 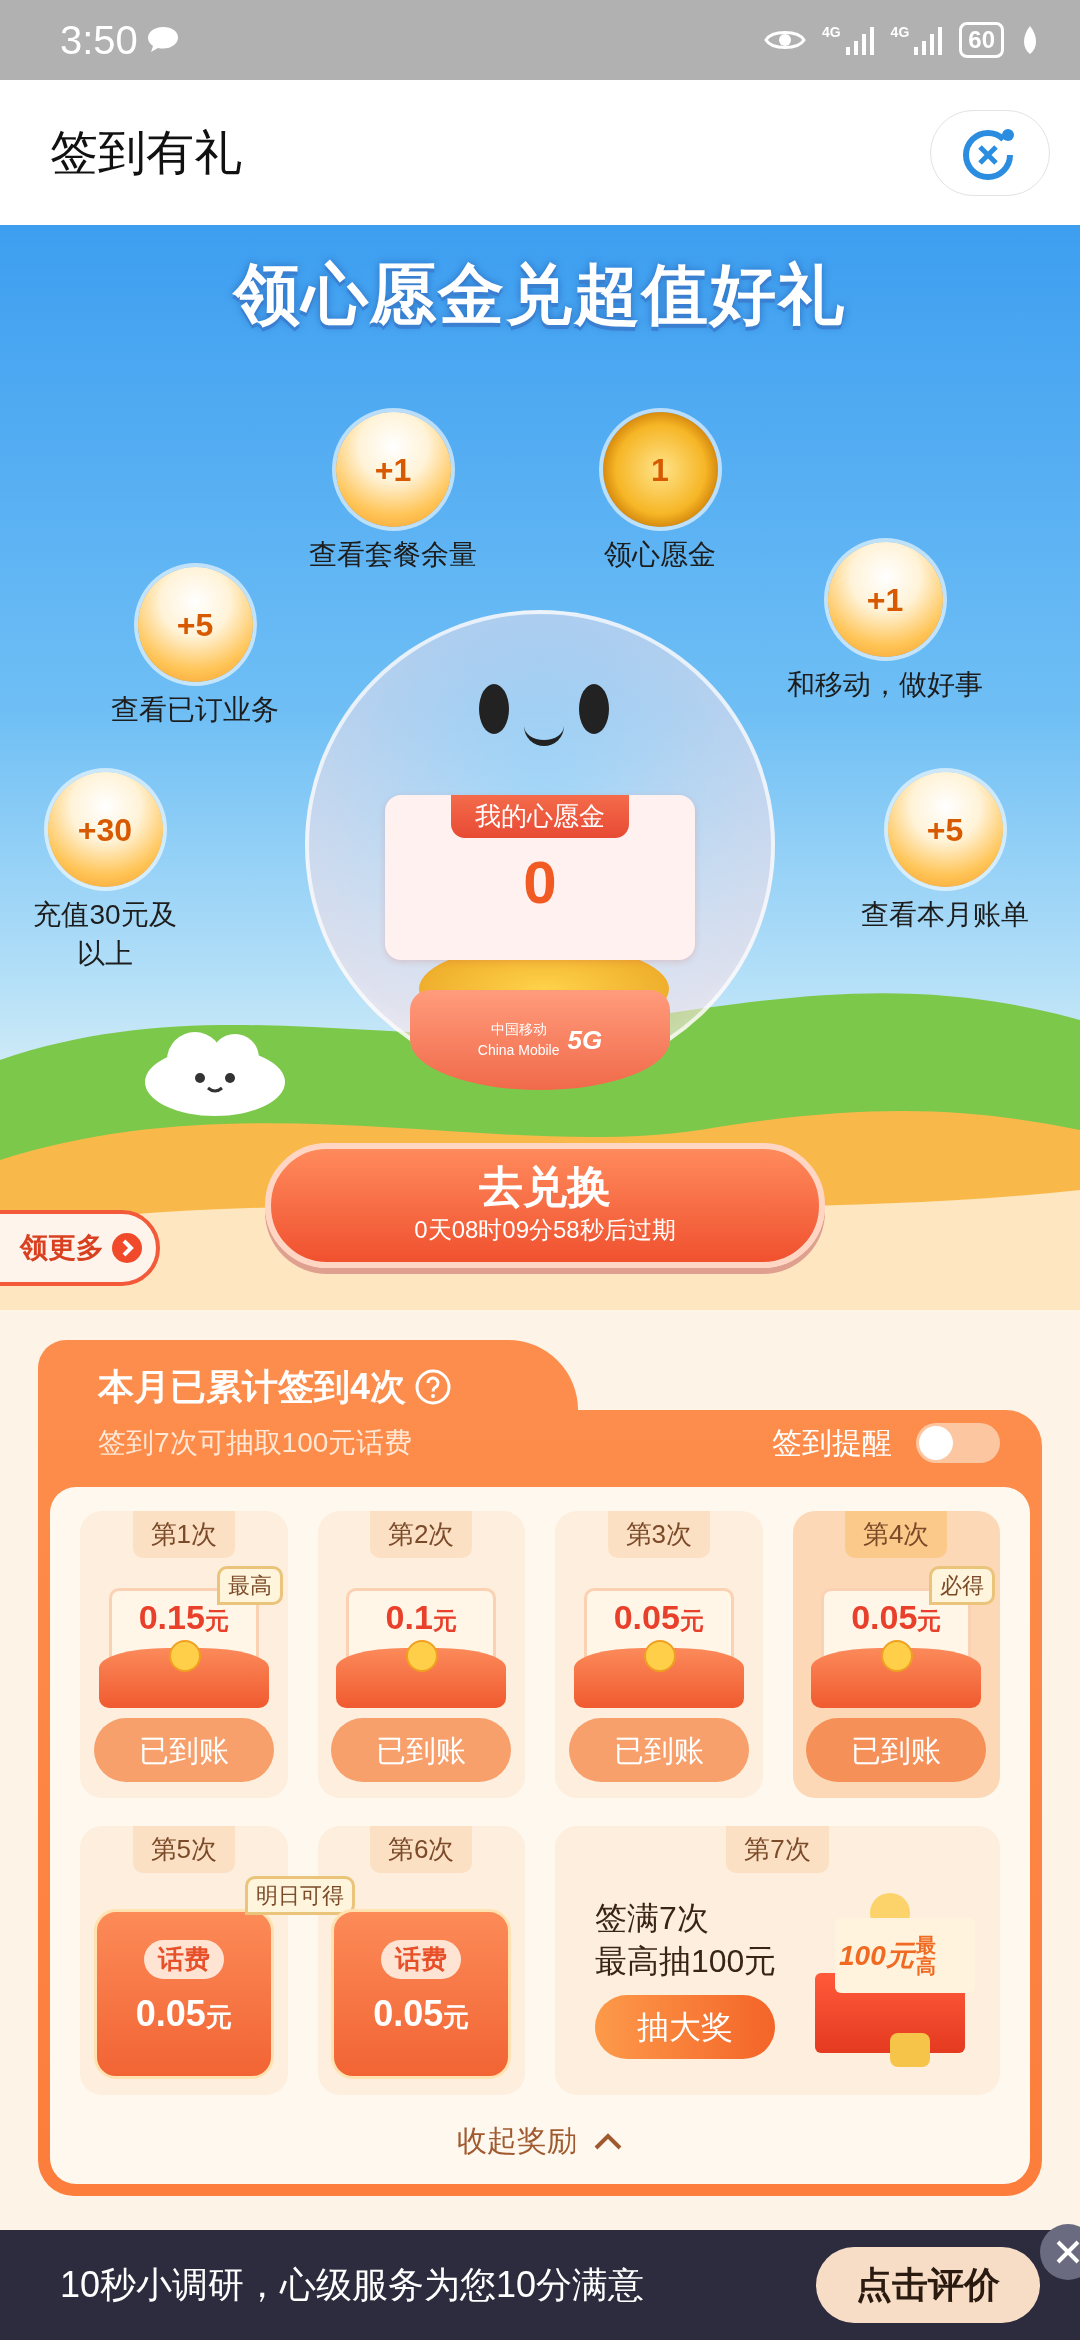 What do you see at coordinates (249, 1585) in the screenshot?
I see `reward-tag: 最高` at bounding box center [249, 1585].